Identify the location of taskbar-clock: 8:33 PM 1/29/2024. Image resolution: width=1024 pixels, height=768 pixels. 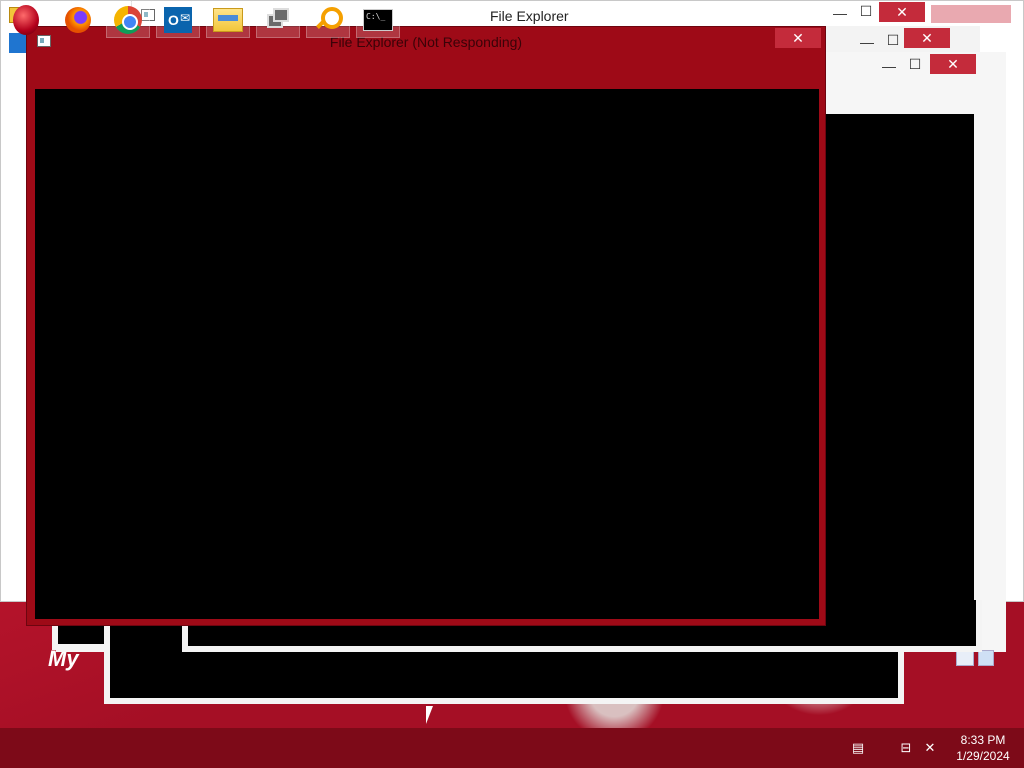
(983, 749).